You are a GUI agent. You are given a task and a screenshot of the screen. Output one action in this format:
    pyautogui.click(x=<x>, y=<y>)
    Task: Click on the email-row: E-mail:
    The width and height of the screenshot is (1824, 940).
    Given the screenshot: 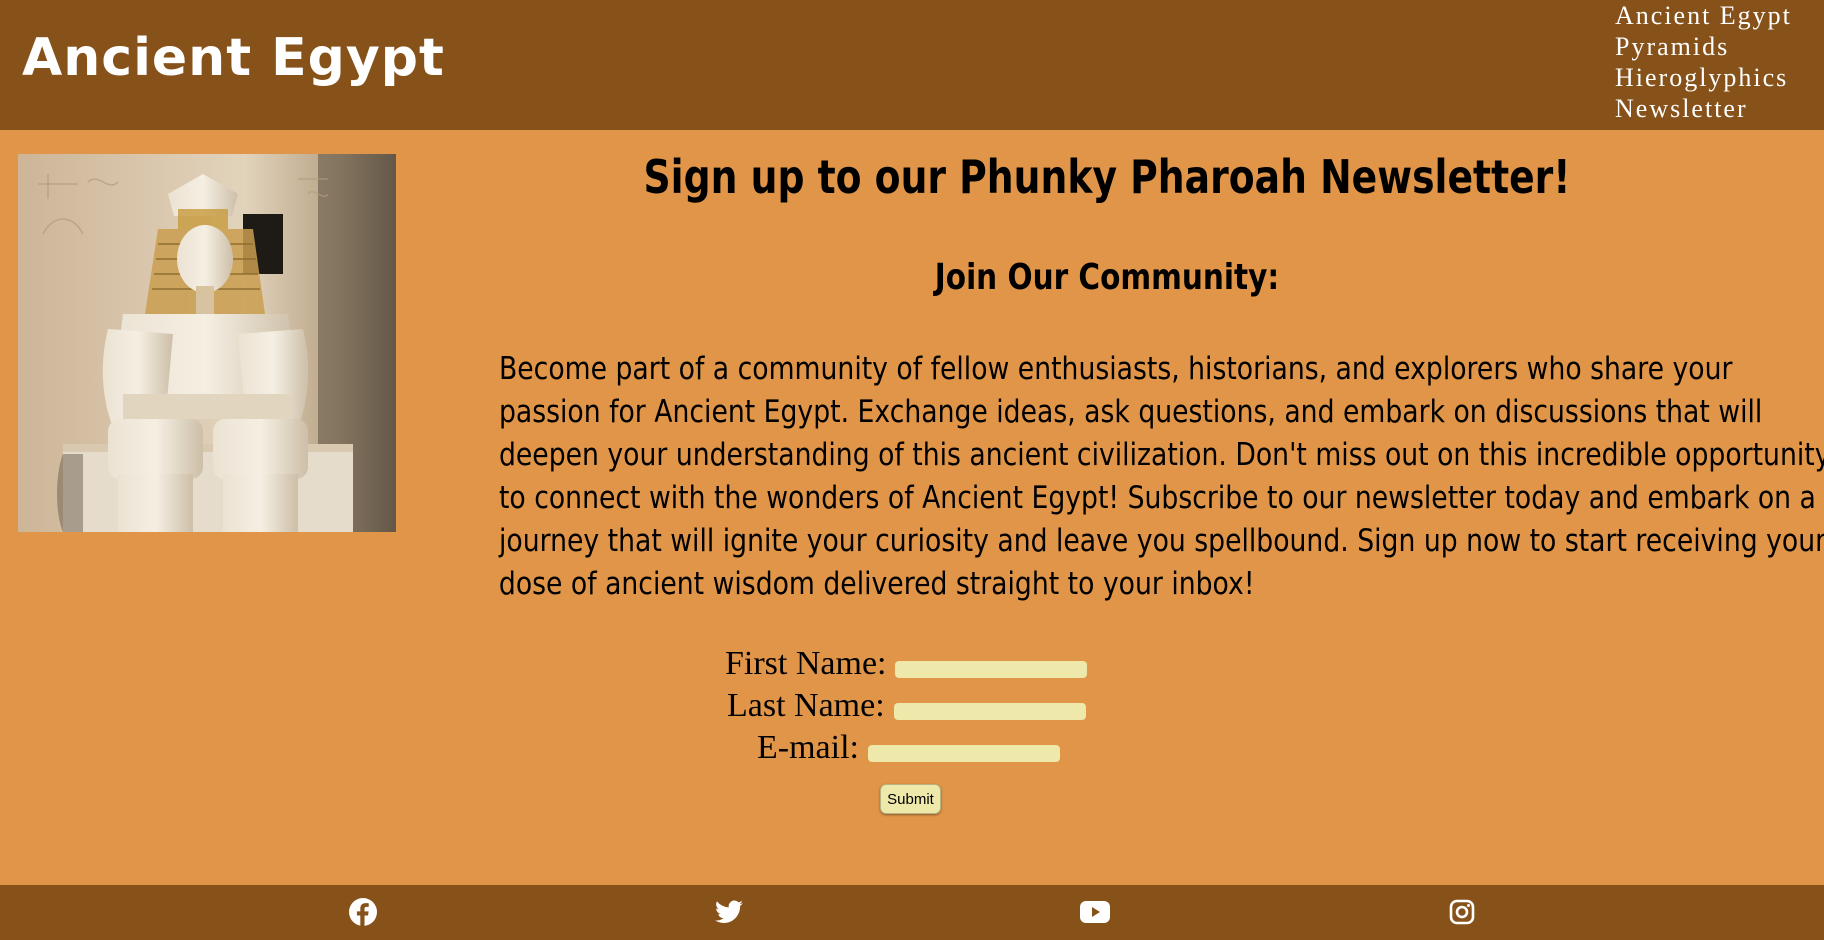 What is the action you would take?
    pyautogui.click(x=908, y=748)
    